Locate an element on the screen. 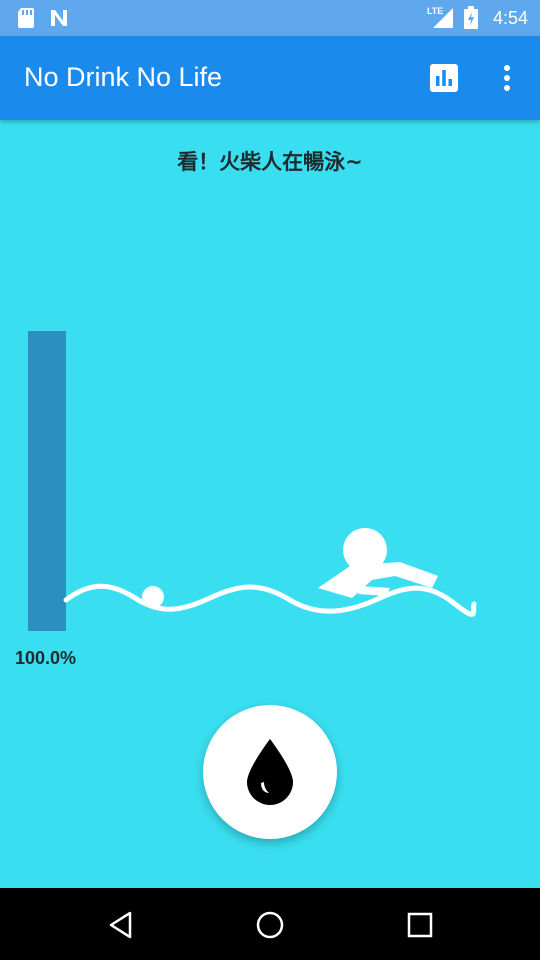 The width and height of the screenshot is (540, 960). headline-text: 看！火柴人在暢泳~ is located at coordinates (270, 162).